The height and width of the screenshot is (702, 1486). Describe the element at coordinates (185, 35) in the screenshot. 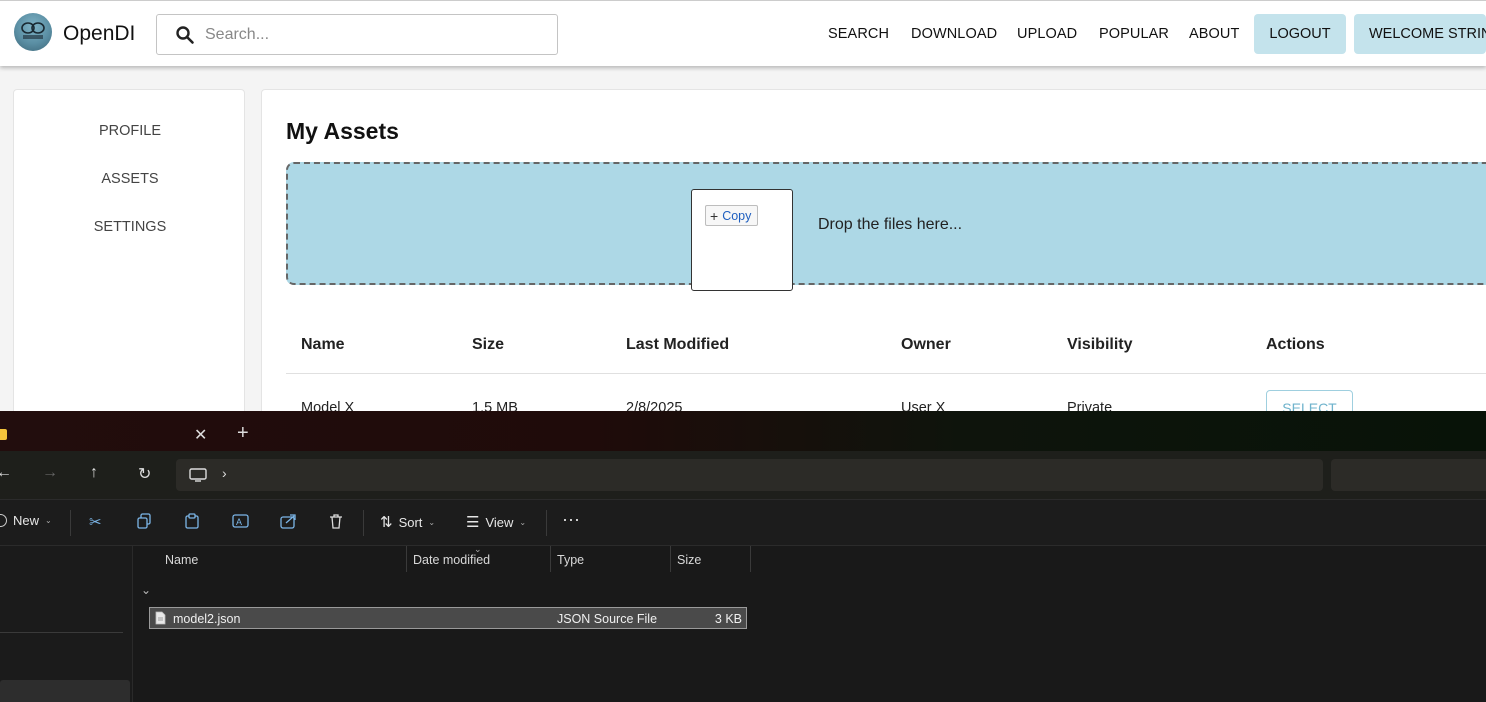

I see `search-icon` at that location.